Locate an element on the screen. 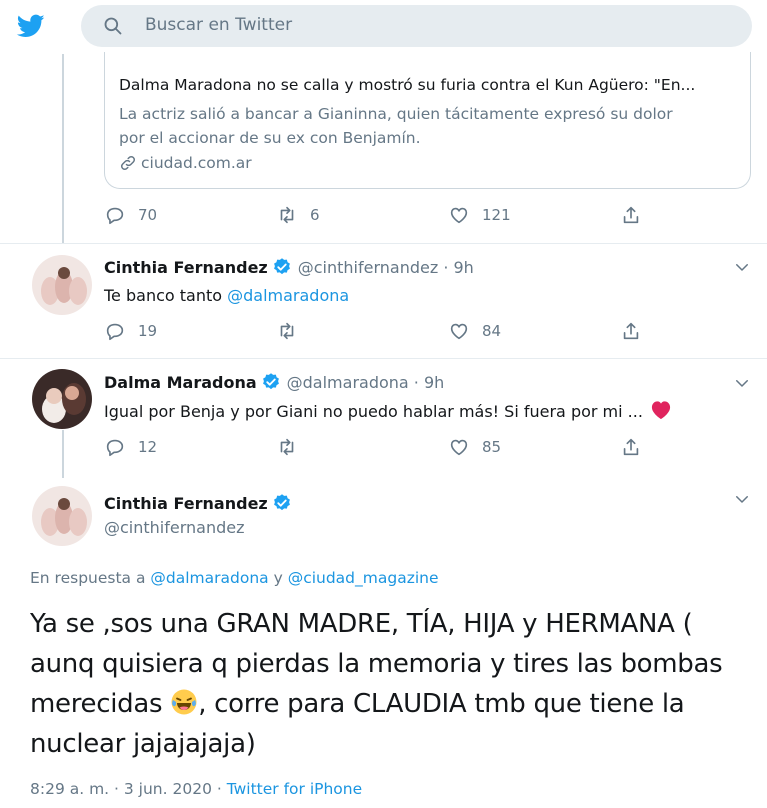  tweet-line-part: , corre para CLAUDIA tmb que tiene la is located at coordinates (441, 704).